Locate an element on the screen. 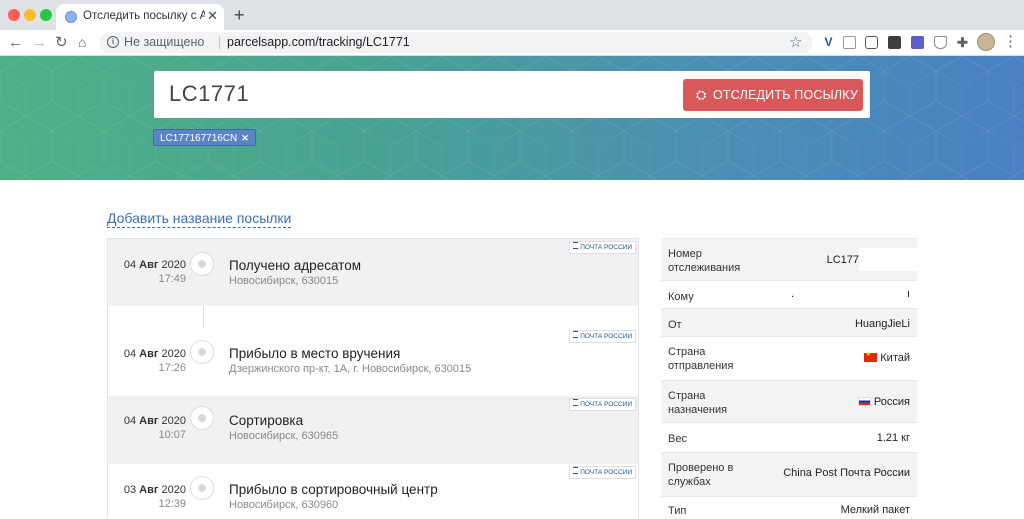 This screenshot has height=519, width=1024. extension-icon is located at coordinates (917, 42).